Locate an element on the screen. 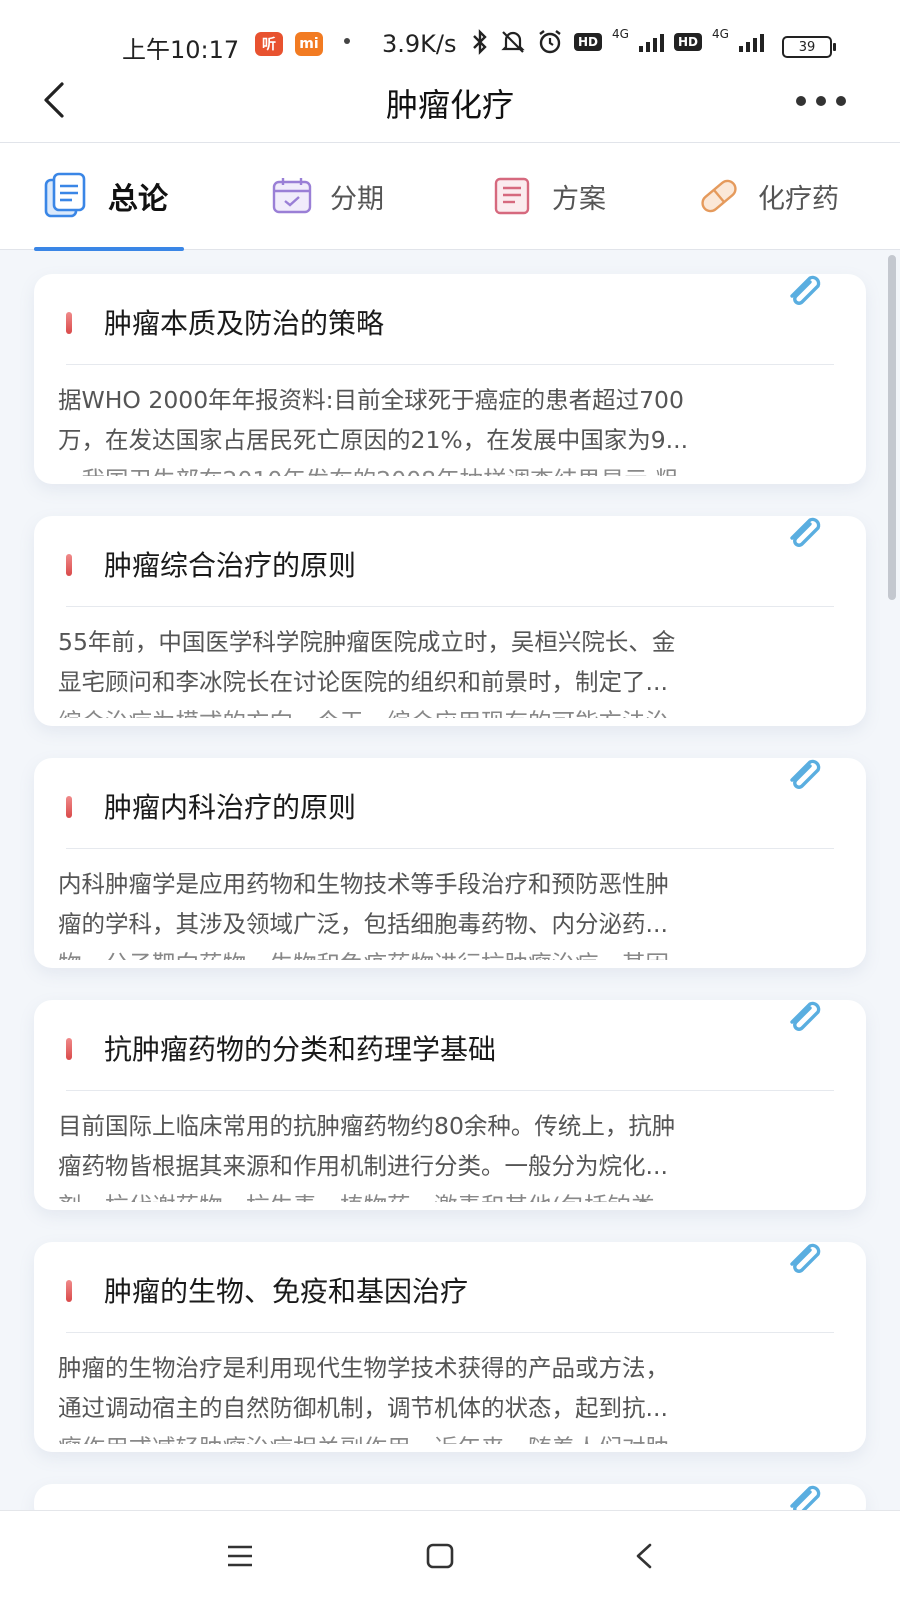  bluetooth-icon is located at coordinates (480, 42).